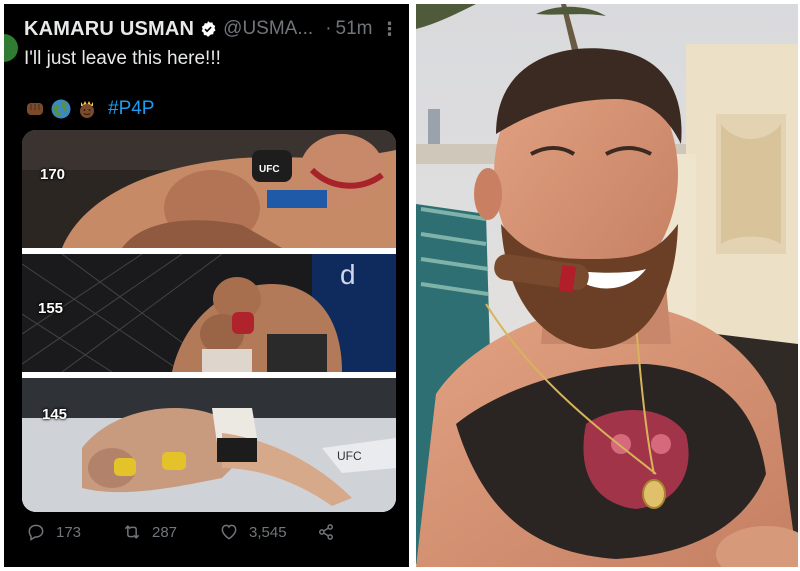 This screenshot has width=800, height=571. I want to click on avatar, so click(11, 48).